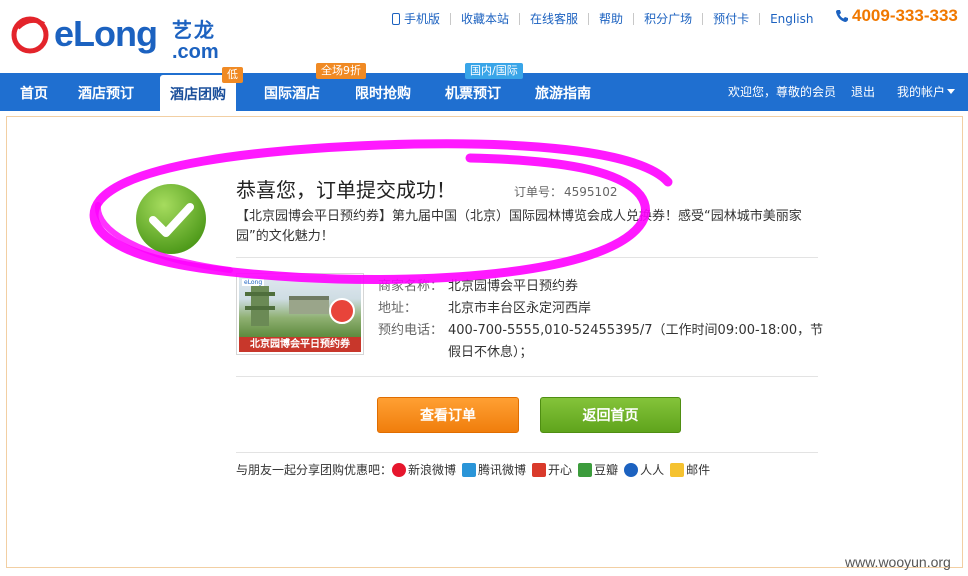 The height and width of the screenshot is (576, 968). What do you see at coordinates (667, 19) in the screenshot?
I see `top-link-points-mall: 积分广场` at bounding box center [667, 19].